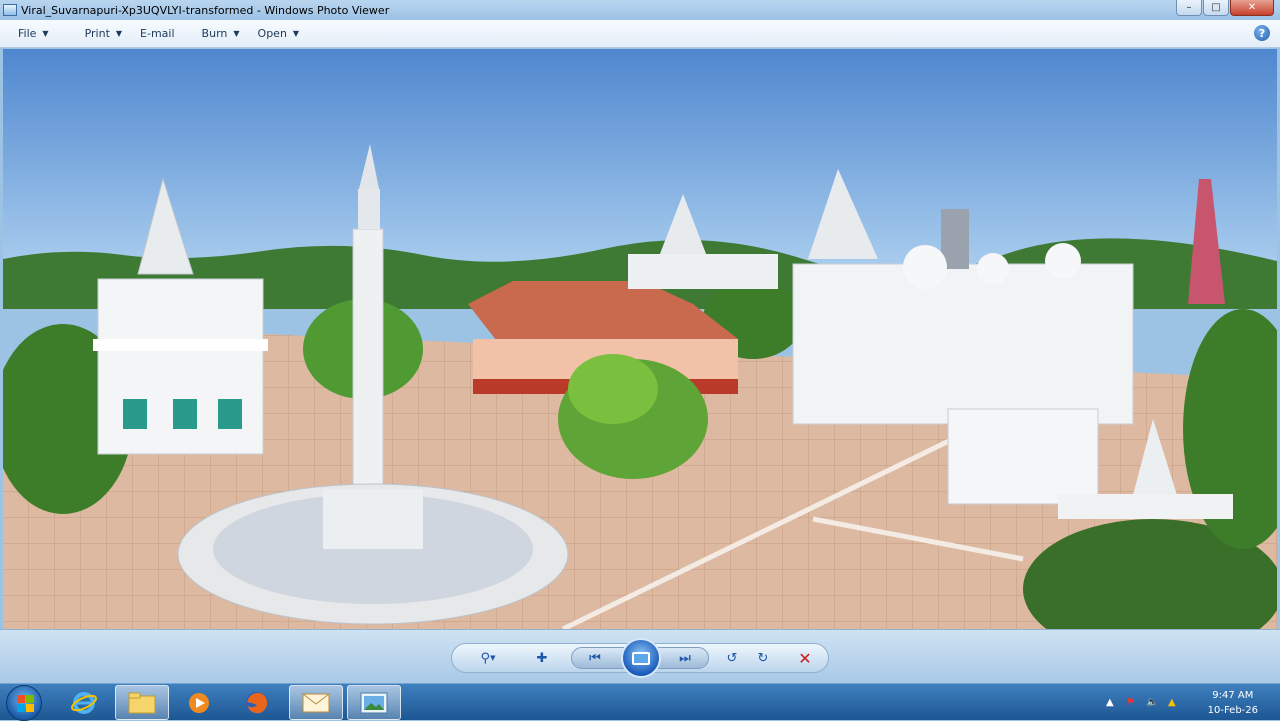  I want to click on photo-viewer-icon, so click(374, 702).